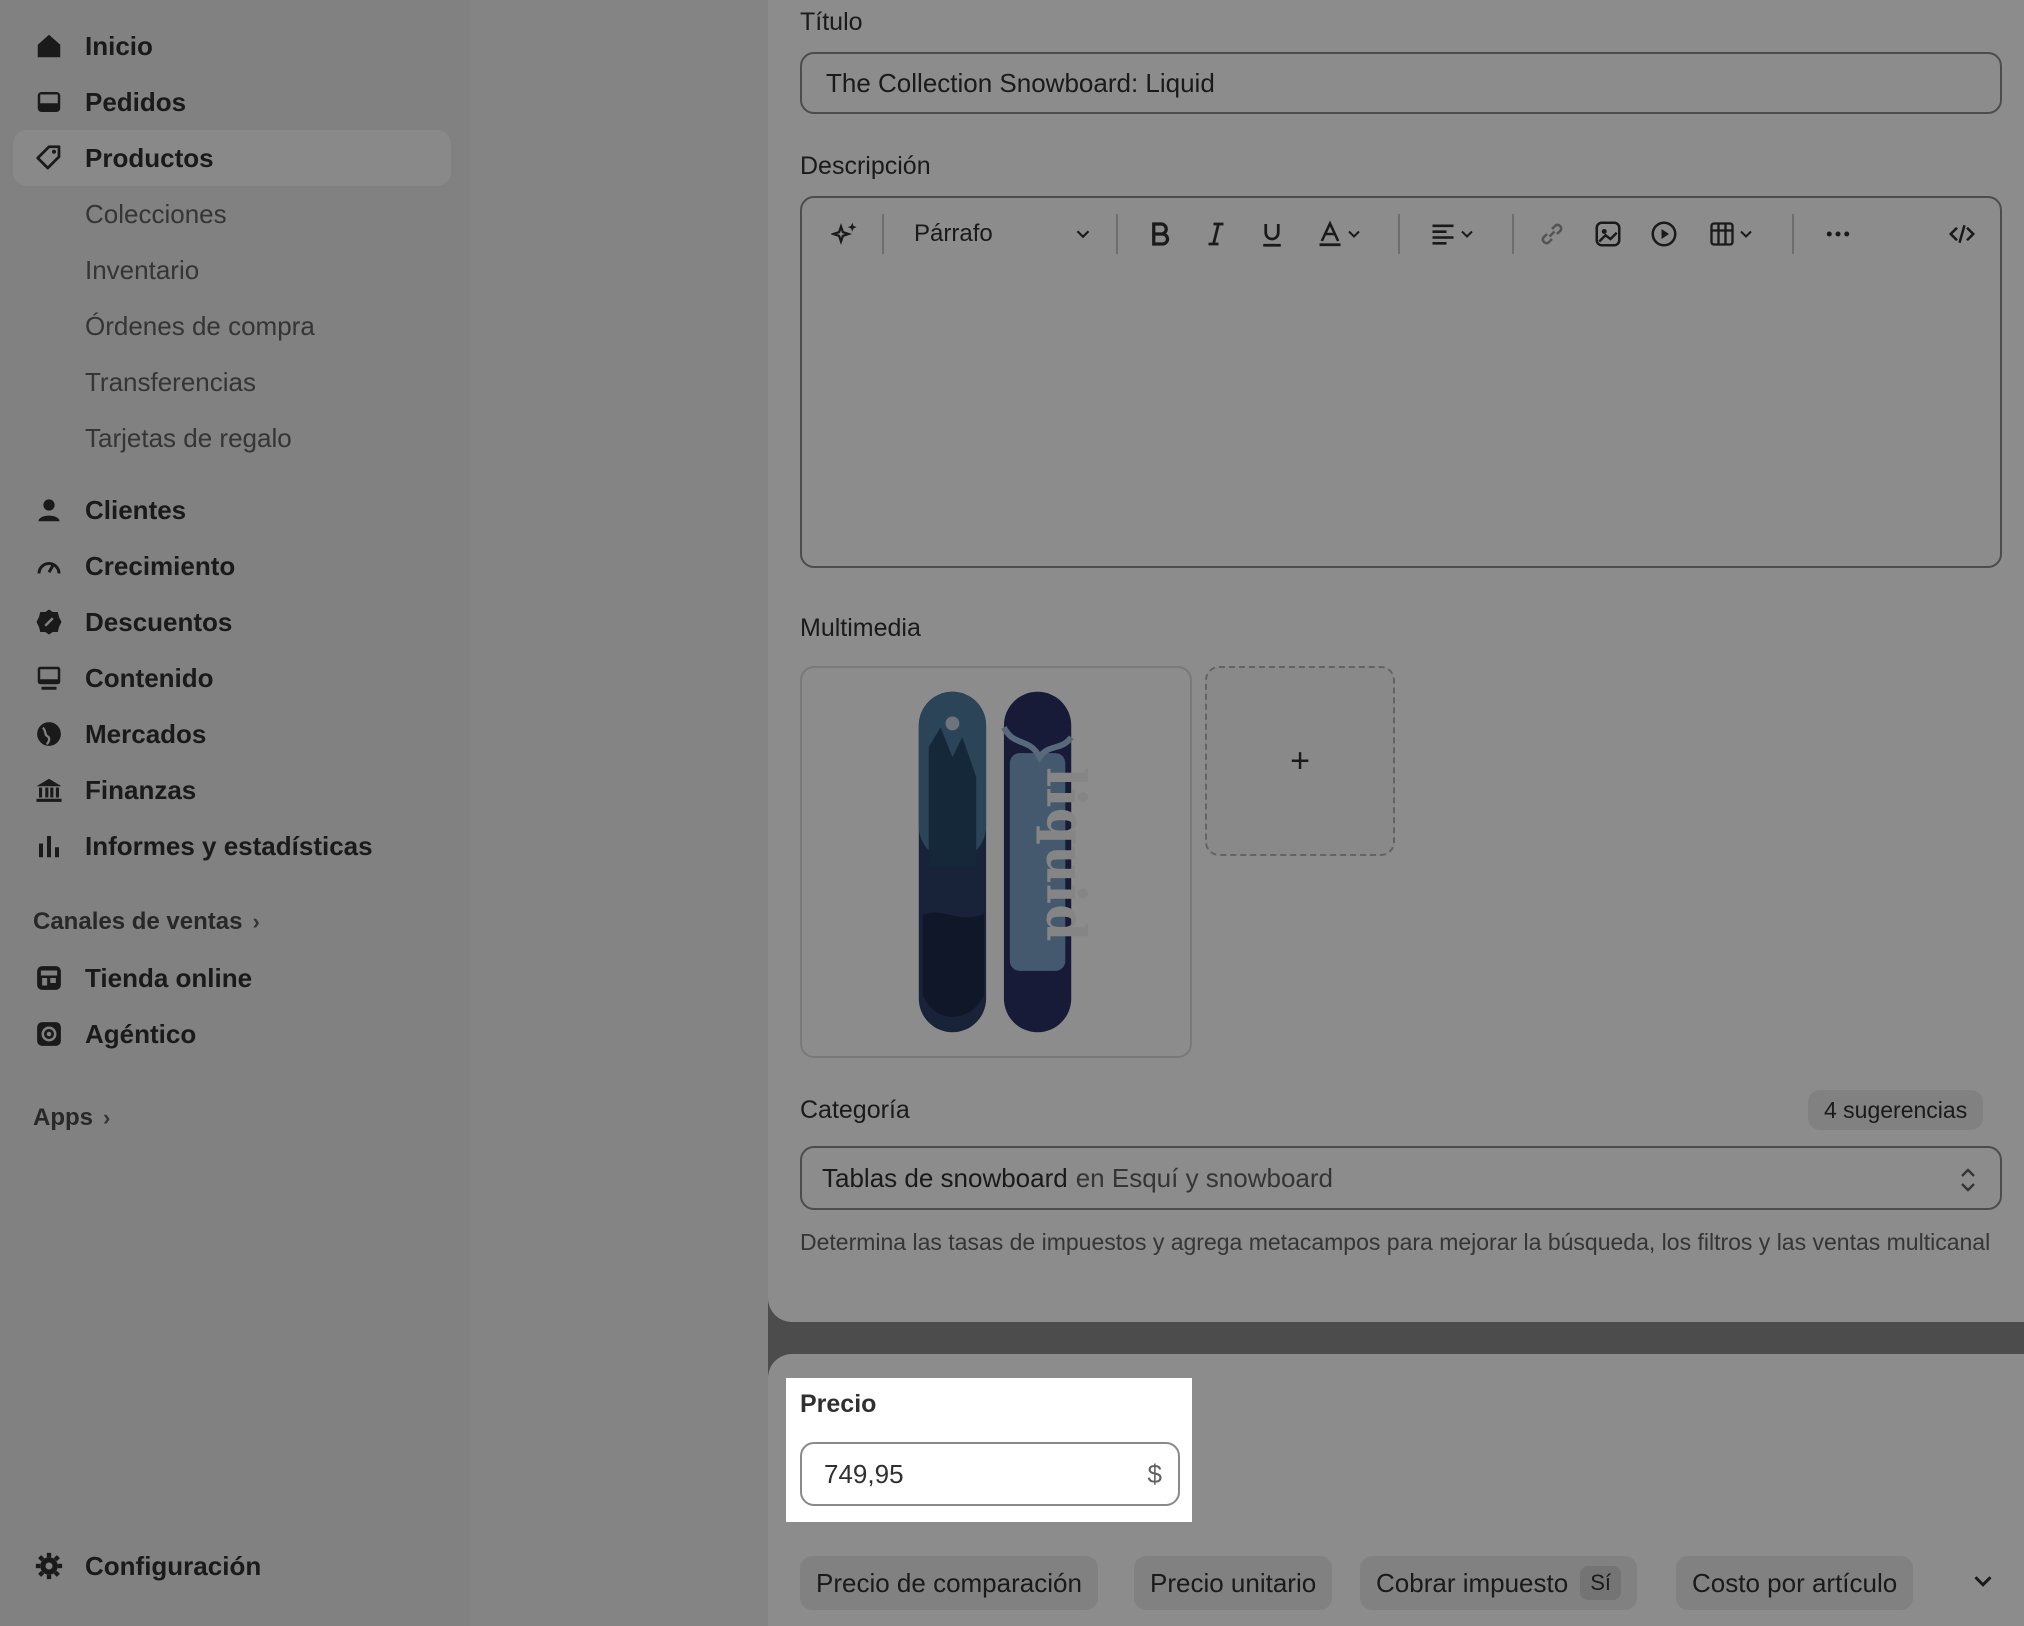 The height and width of the screenshot is (1626, 2024). Describe the element at coordinates (229, 845) in the screenshot. I see `nav-label: Informes y estadísticas` at that location.